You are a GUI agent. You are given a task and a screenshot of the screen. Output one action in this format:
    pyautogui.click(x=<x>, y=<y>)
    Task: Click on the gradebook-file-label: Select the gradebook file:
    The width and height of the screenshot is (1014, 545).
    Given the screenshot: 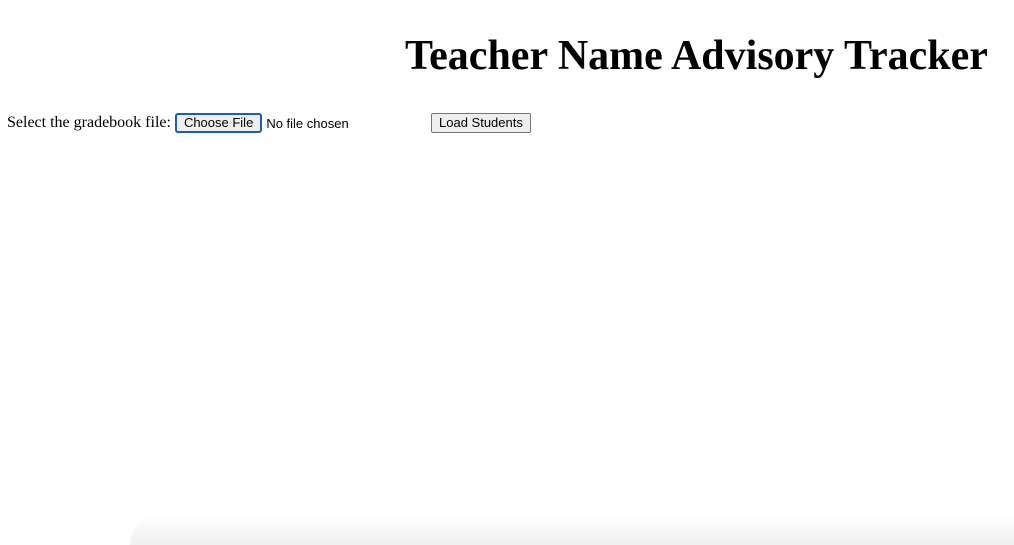 What is the action you would take?
    pyautogui.click(x=89, y=122)
    